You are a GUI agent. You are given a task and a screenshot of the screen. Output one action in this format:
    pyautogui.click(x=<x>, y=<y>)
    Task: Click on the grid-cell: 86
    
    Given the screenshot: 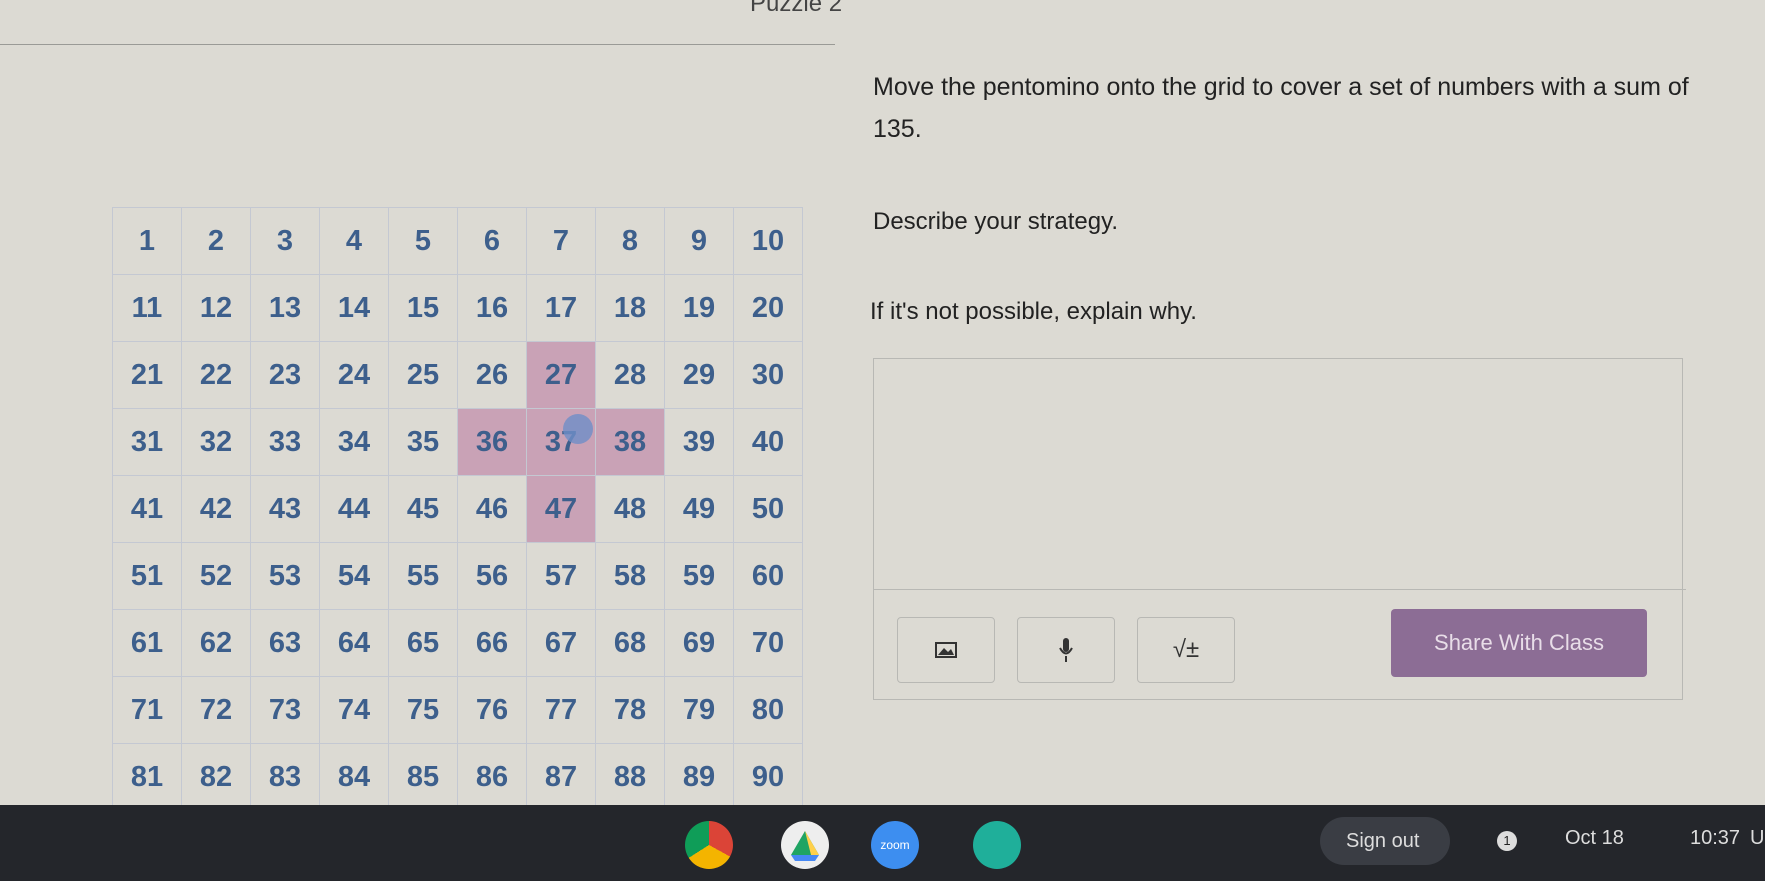 What is the action you would take?
    pyautogui.click(x=492, y=777)
    